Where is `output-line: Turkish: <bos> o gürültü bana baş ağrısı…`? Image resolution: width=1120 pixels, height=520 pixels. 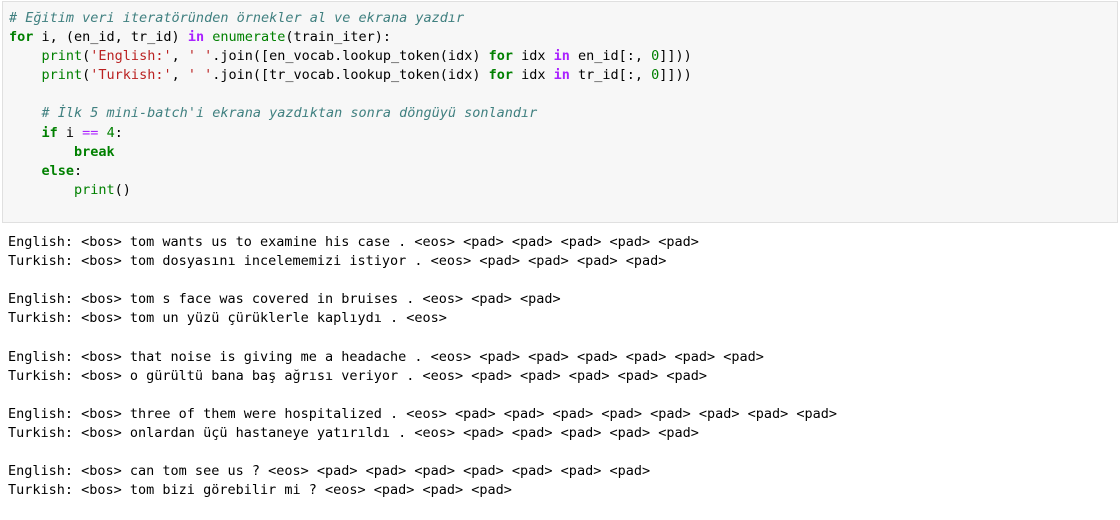
output-line: Turkish: <bos> o gürültü bana baş ağrısı… is located at coordinates (357, 375).